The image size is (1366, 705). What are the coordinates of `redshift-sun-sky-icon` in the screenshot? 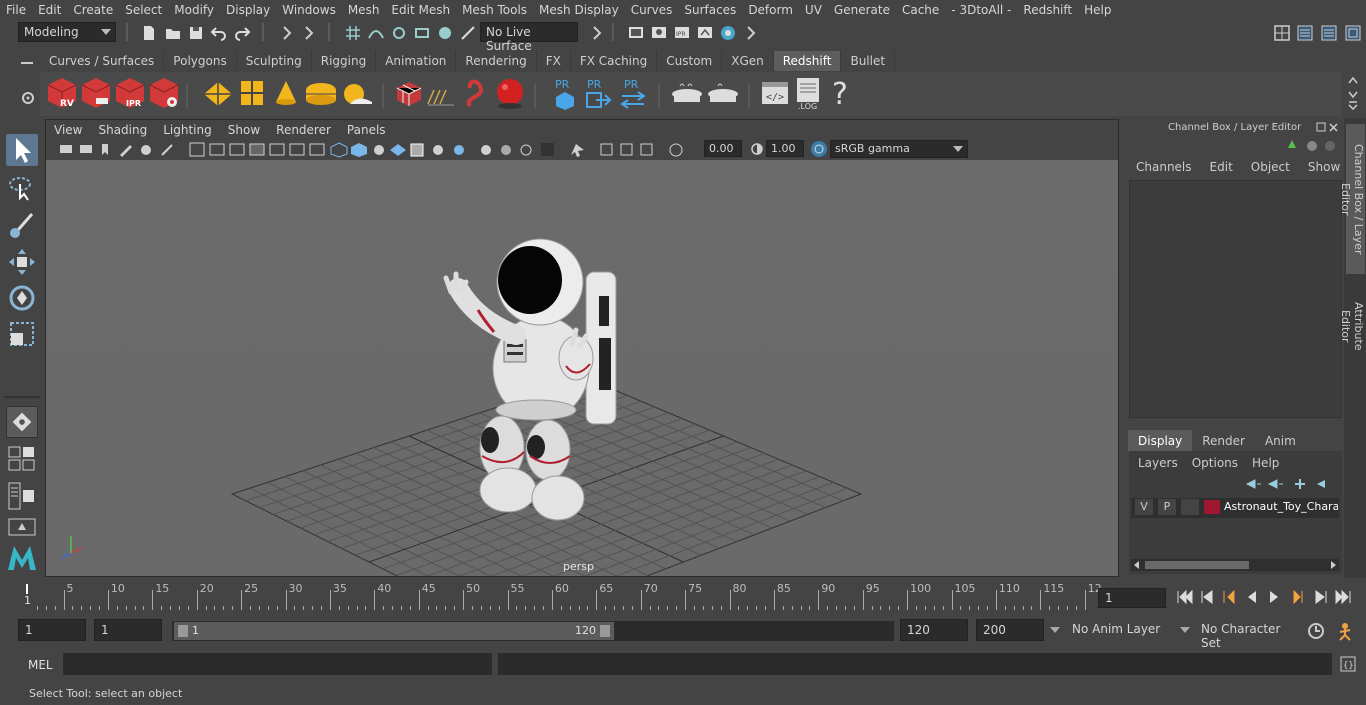 It's located at (357, 94).